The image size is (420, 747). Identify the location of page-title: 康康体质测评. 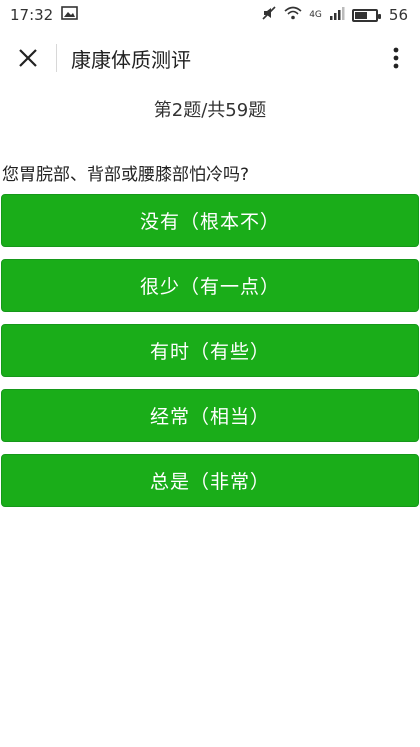
(131, 59).